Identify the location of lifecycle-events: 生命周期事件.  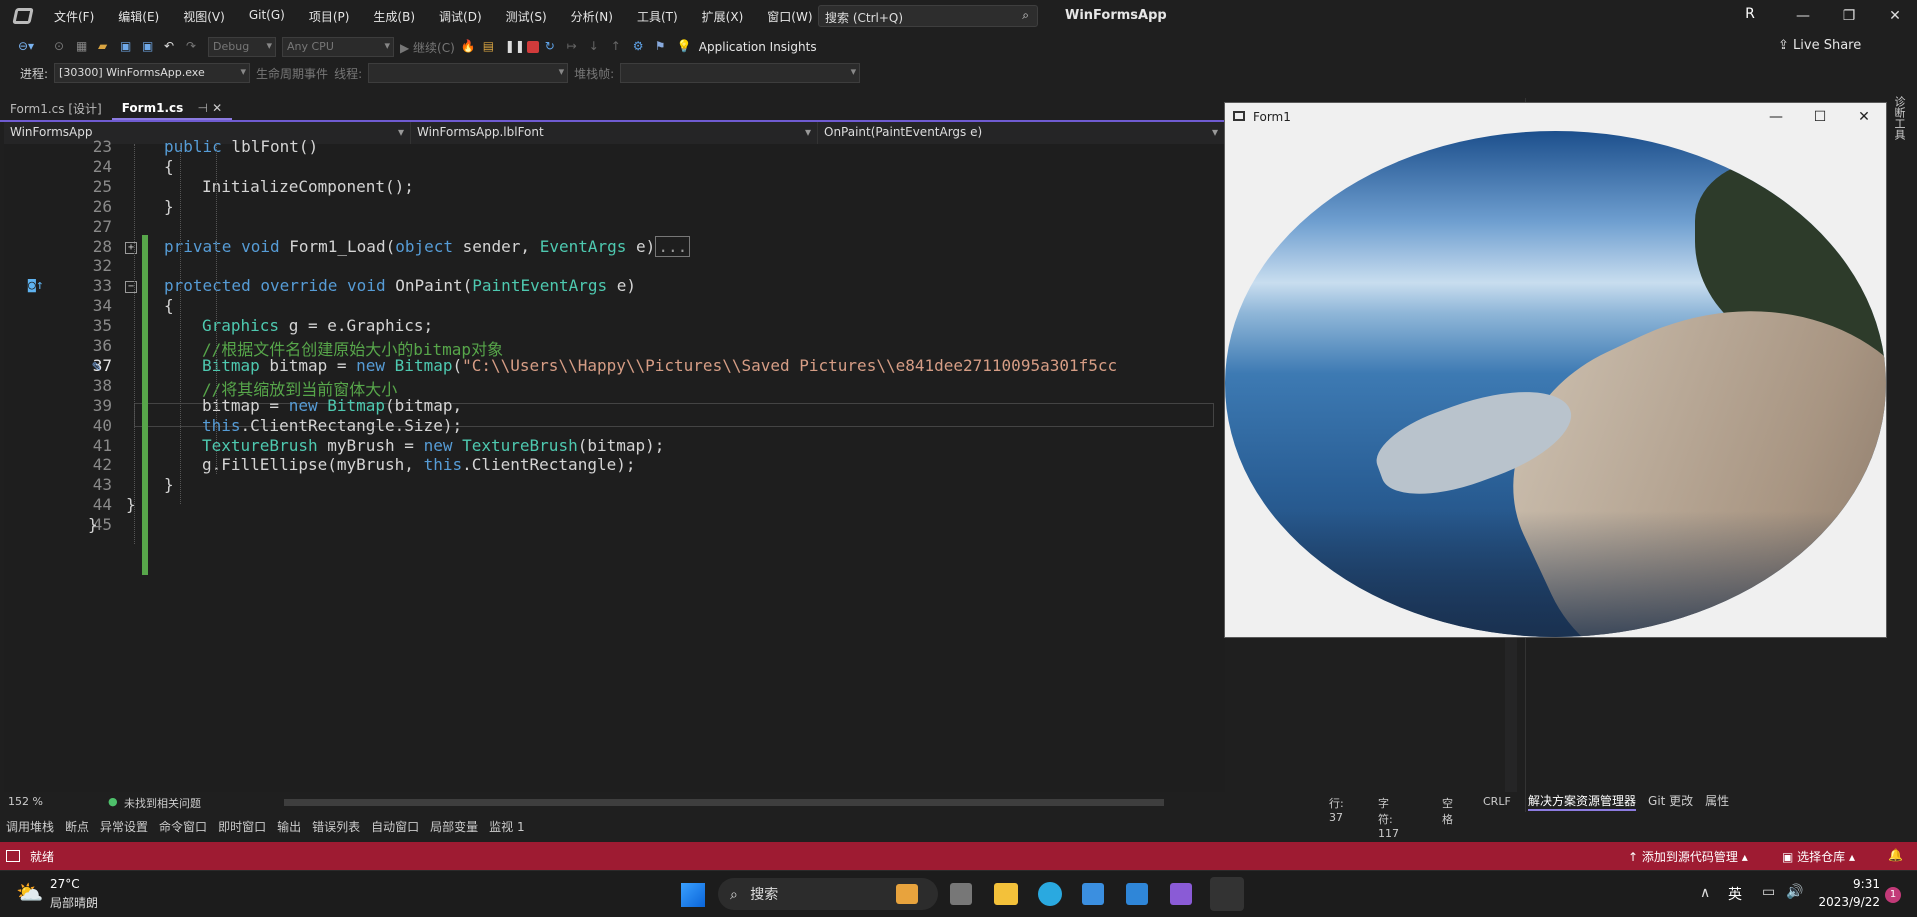
(292, 73).